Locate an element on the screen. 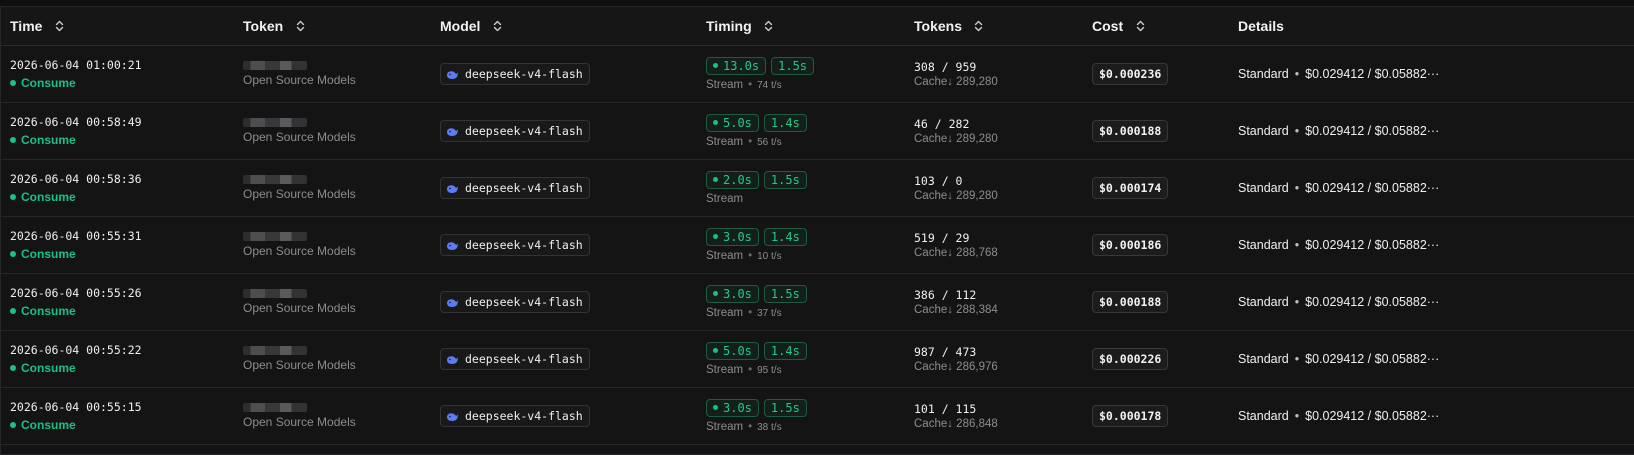 This screenshot has height=455, width=1634. cell-cost: $0.000226 is located at coordinates (1164, 359).